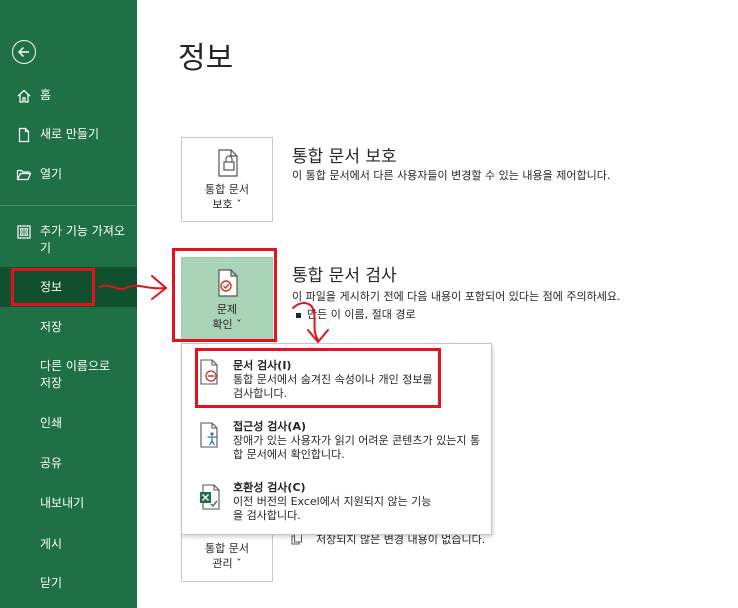 This screenshot has height=608, width=738. I want to click on menu-item-desc: 이전 버전의 Excel에서 지원되지 않는 기능을 검사합니다., so click(332, 508).